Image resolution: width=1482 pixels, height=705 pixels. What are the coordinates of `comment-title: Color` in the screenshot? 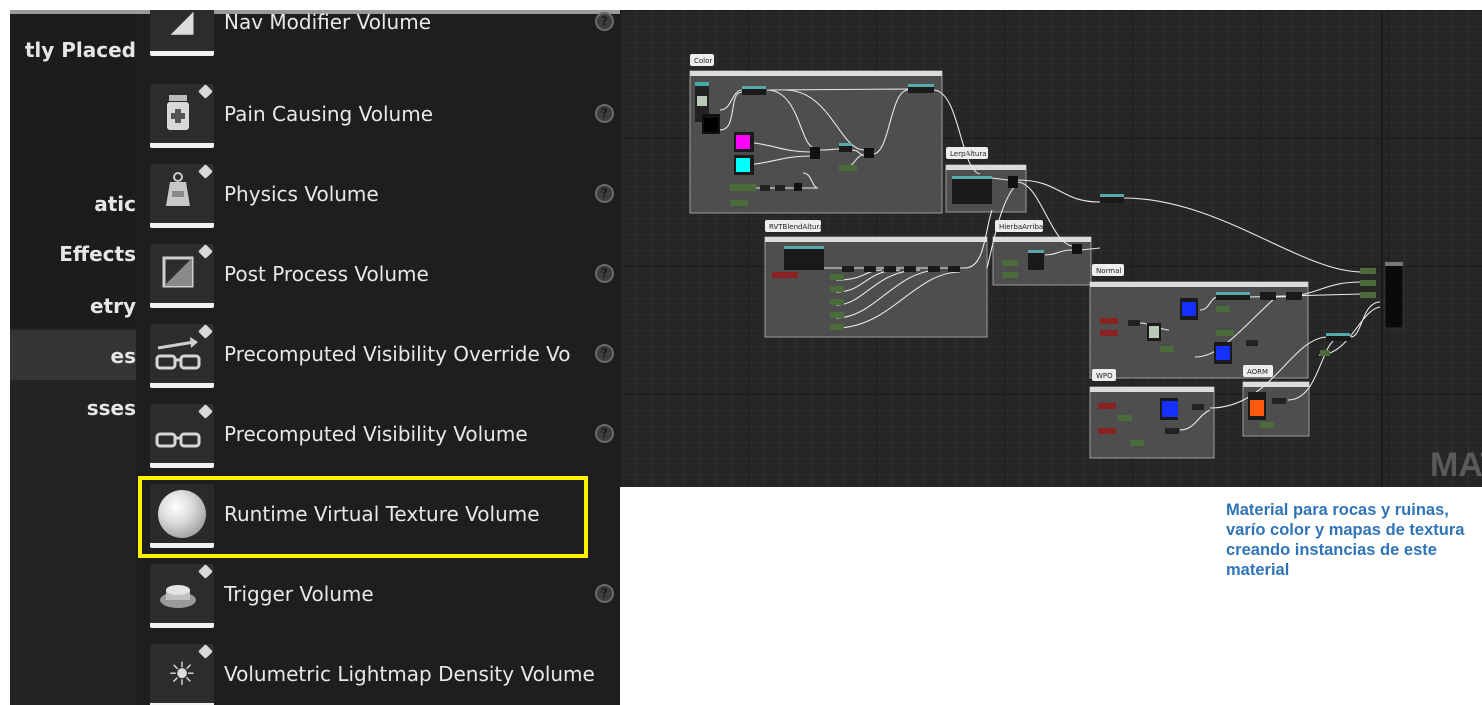 It's located at (703, 61).